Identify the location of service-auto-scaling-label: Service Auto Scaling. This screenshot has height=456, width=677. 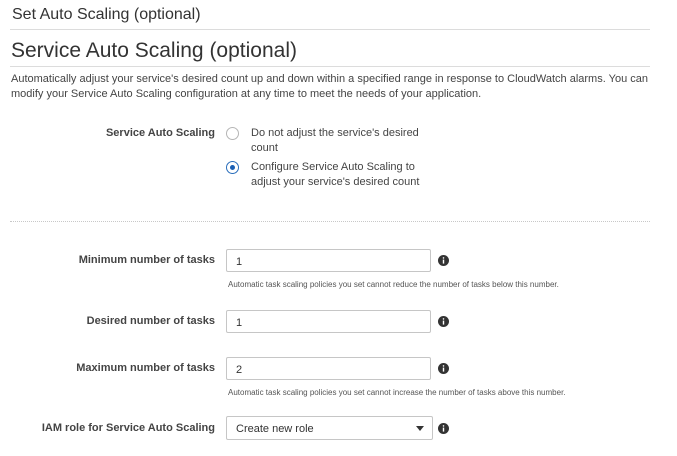
(160, 133).